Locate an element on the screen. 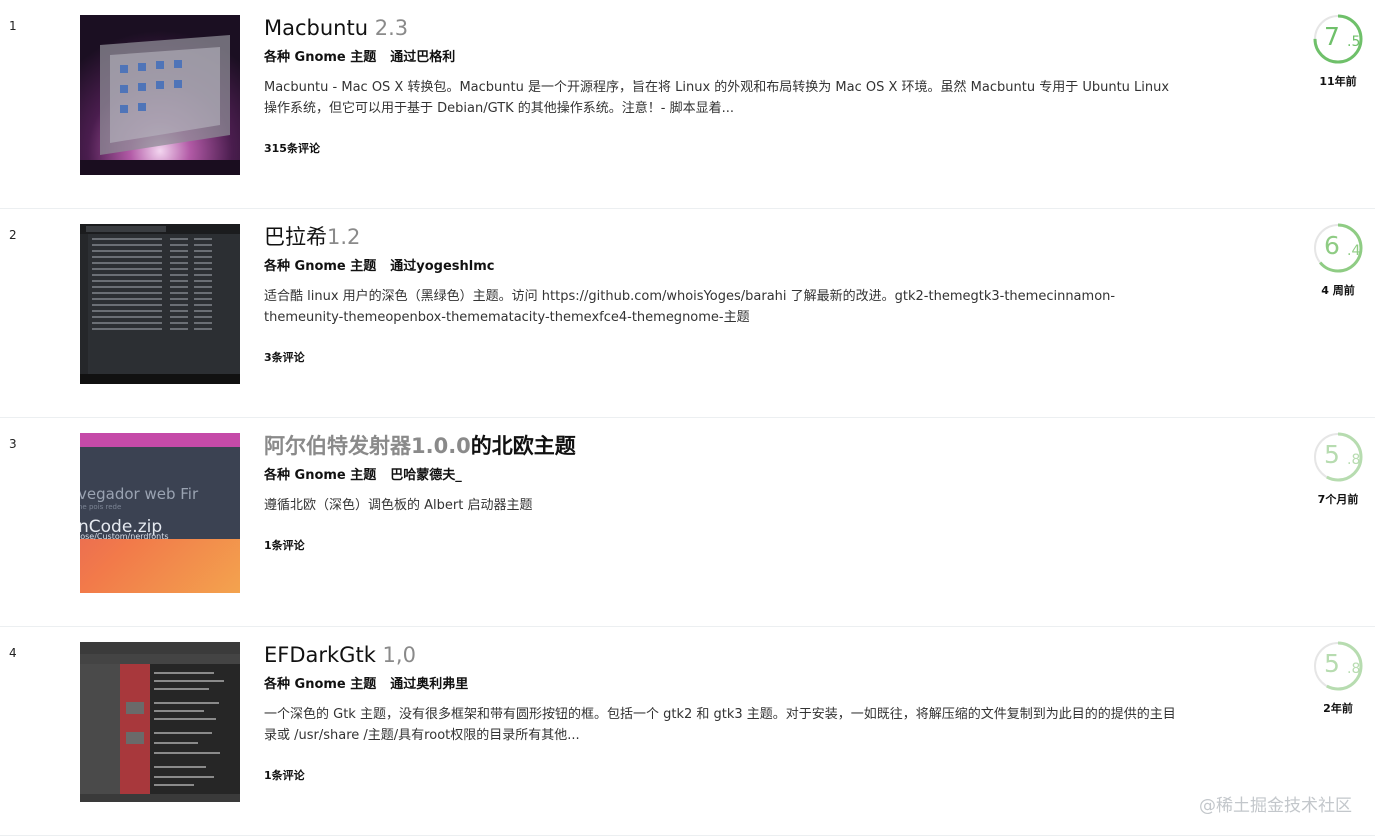  score-decimal: .4 is located at coordinates (1354, 251).